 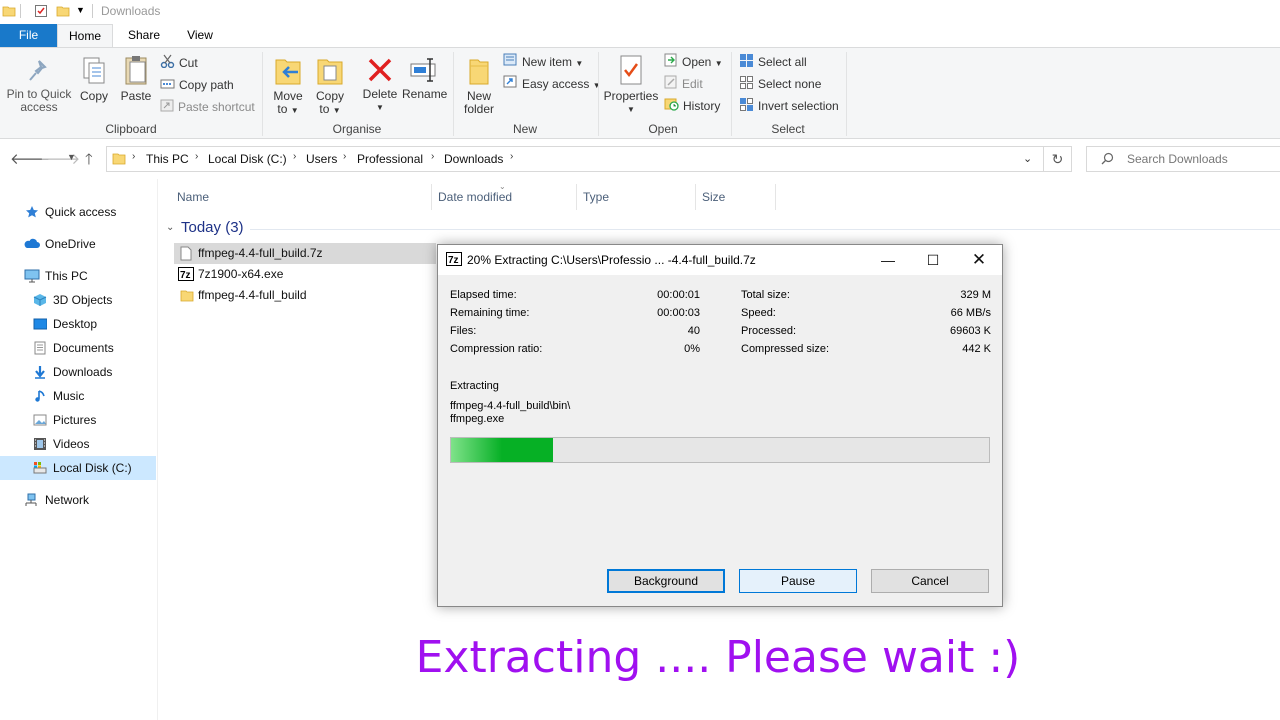 I want to click on sidebar-item-label: Downloads, so click(x=83, y=372).